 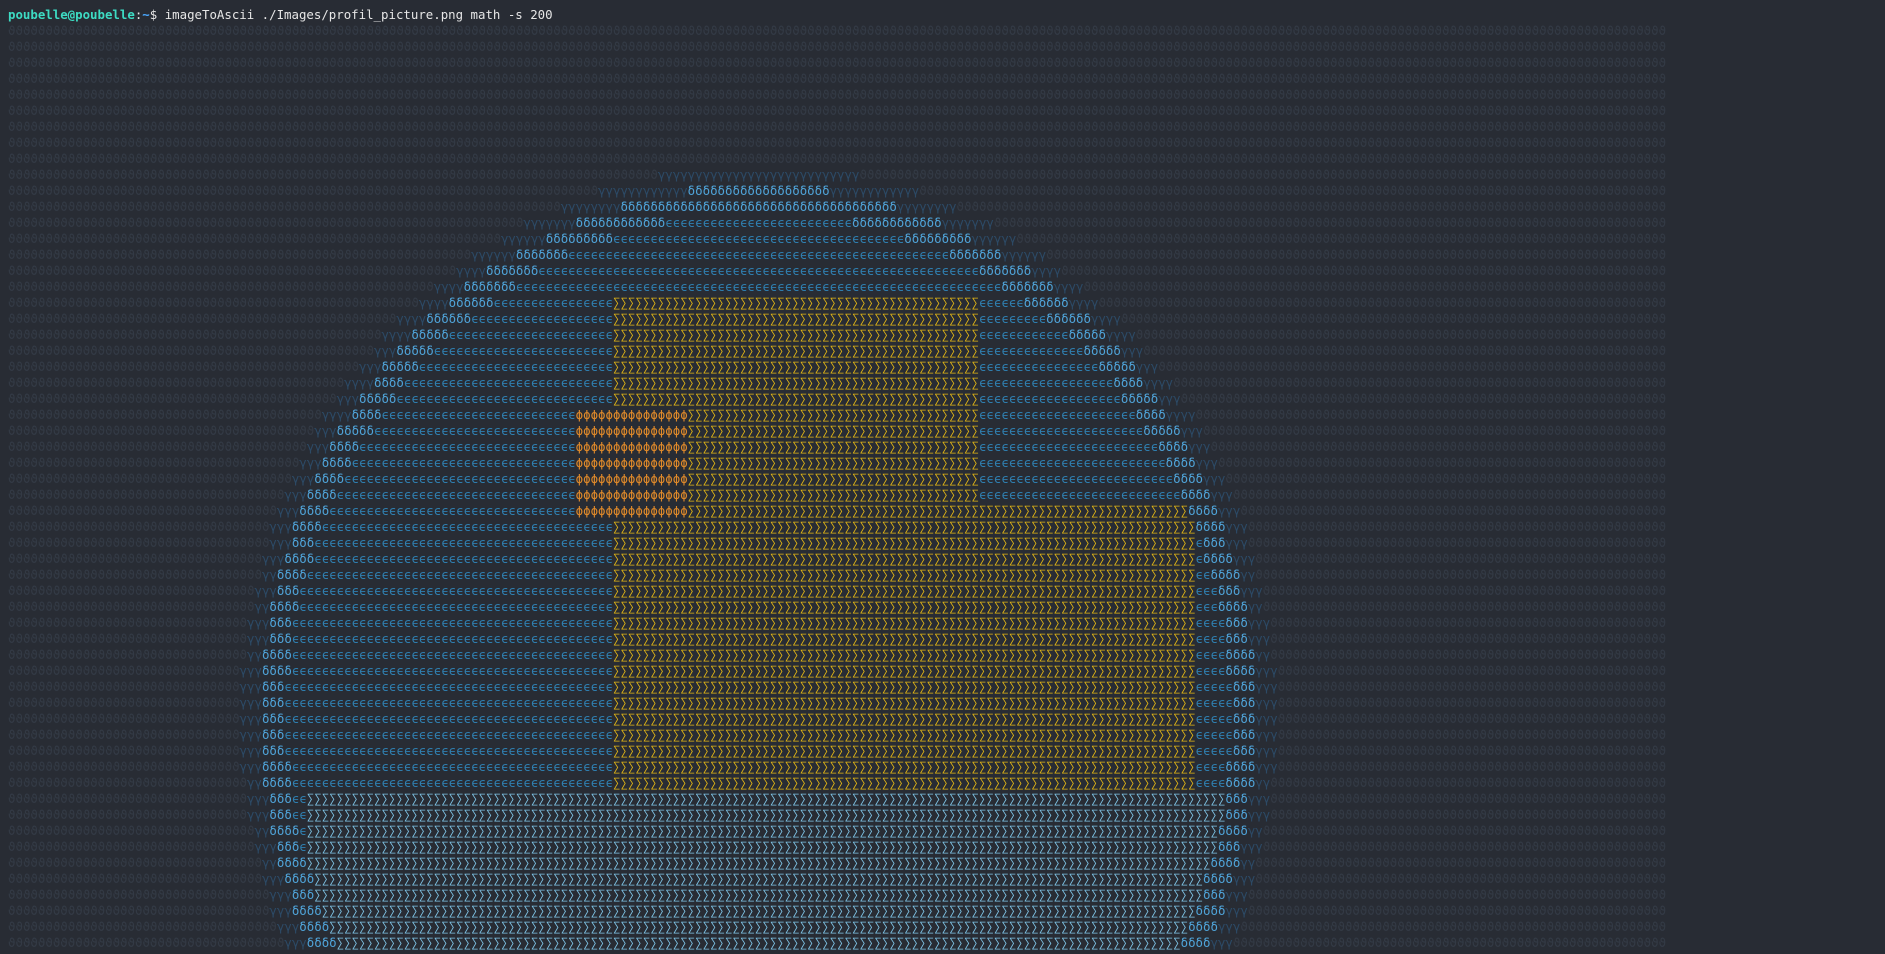 What do you see at coordinates (146, 14) in the screenshot?
I see `prompt-cwd: ~` at bounding box center [146, 14].